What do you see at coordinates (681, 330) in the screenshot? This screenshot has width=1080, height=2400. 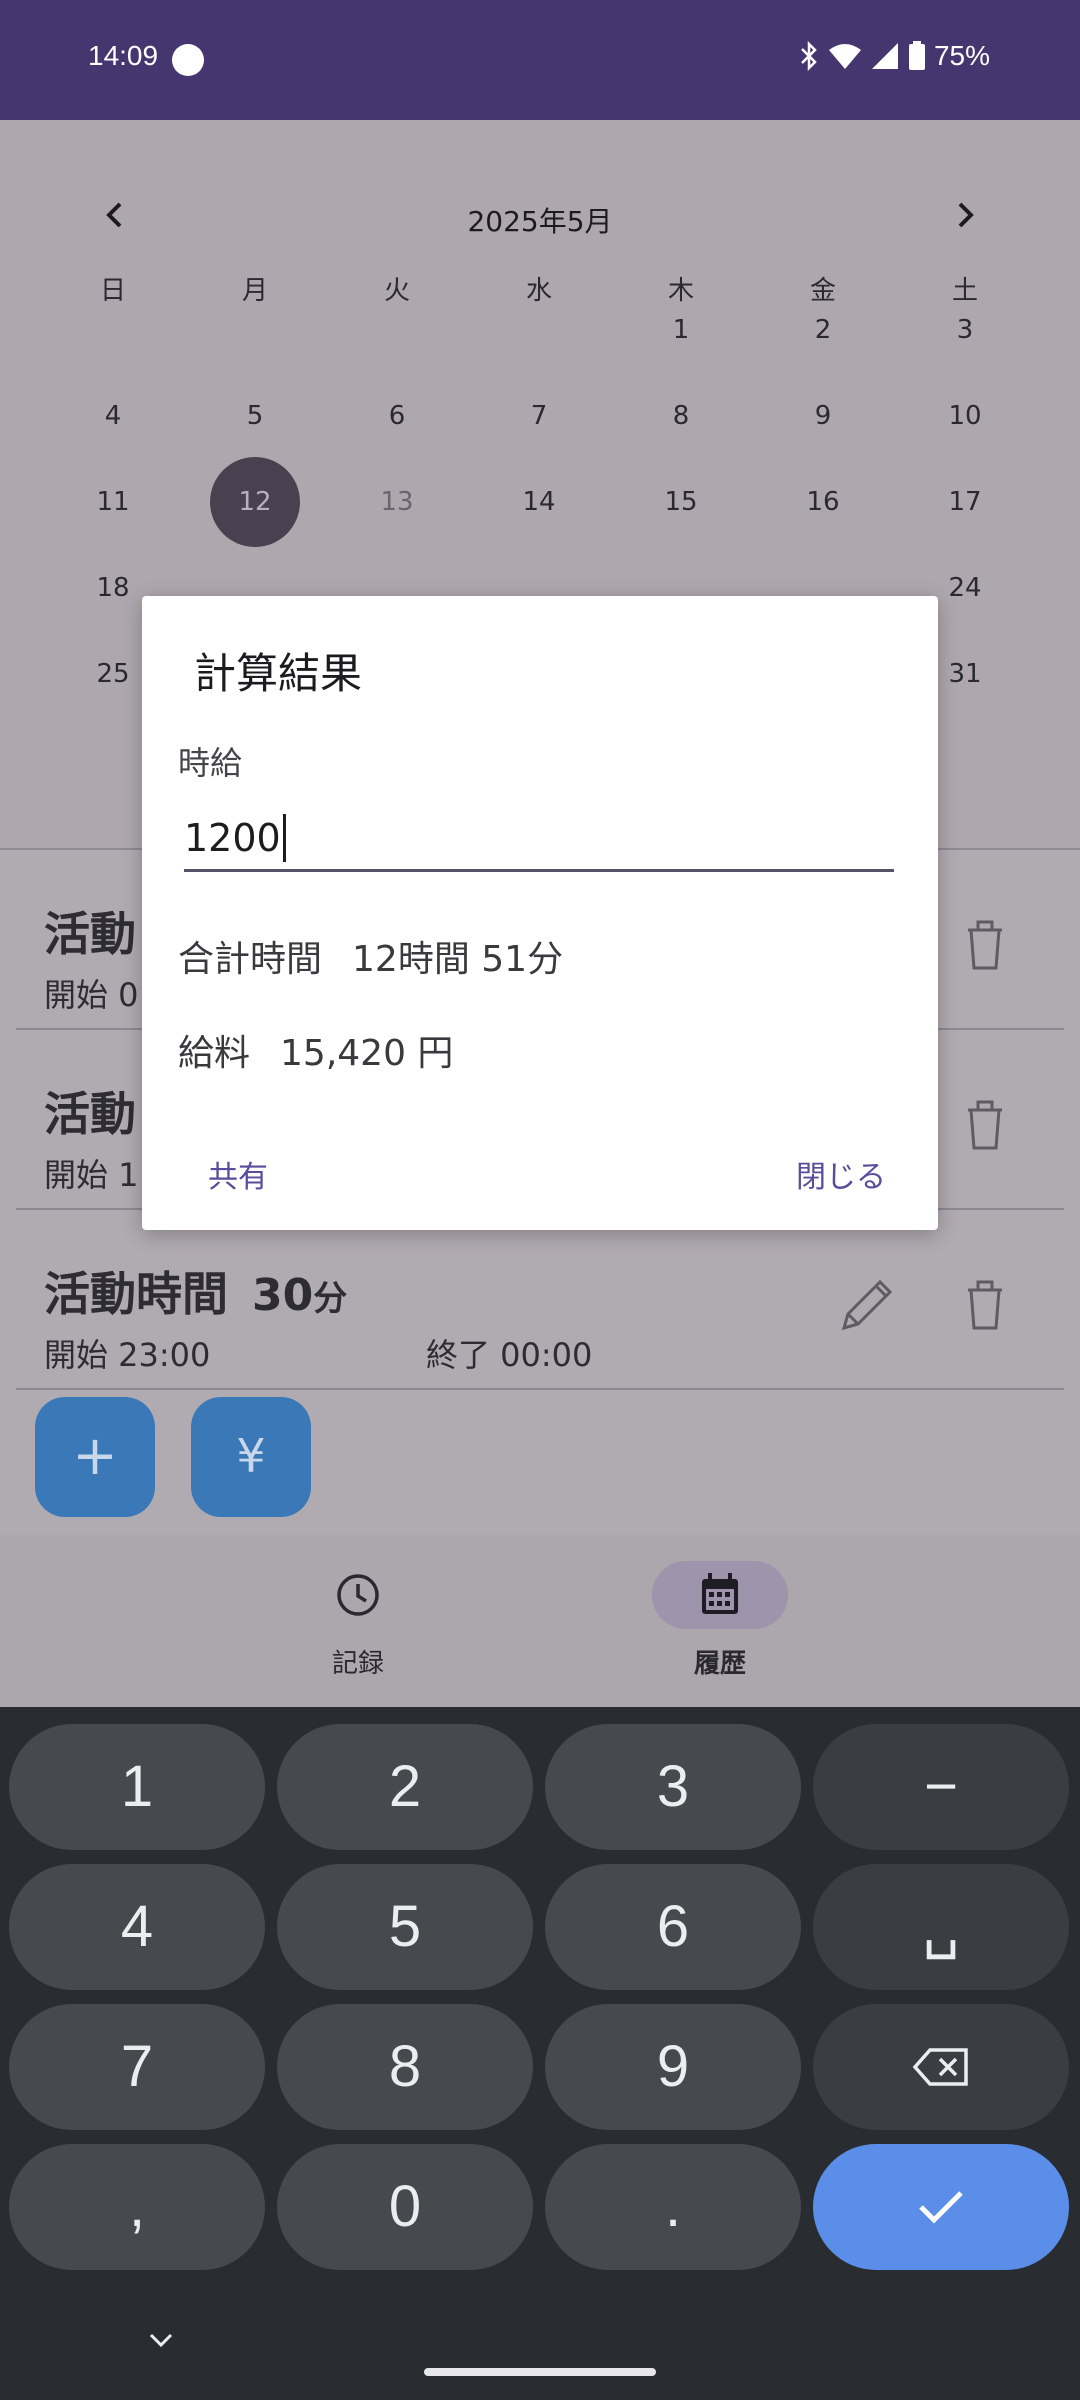 I see `calendar-day: 1` at bounding box center [681, 330].